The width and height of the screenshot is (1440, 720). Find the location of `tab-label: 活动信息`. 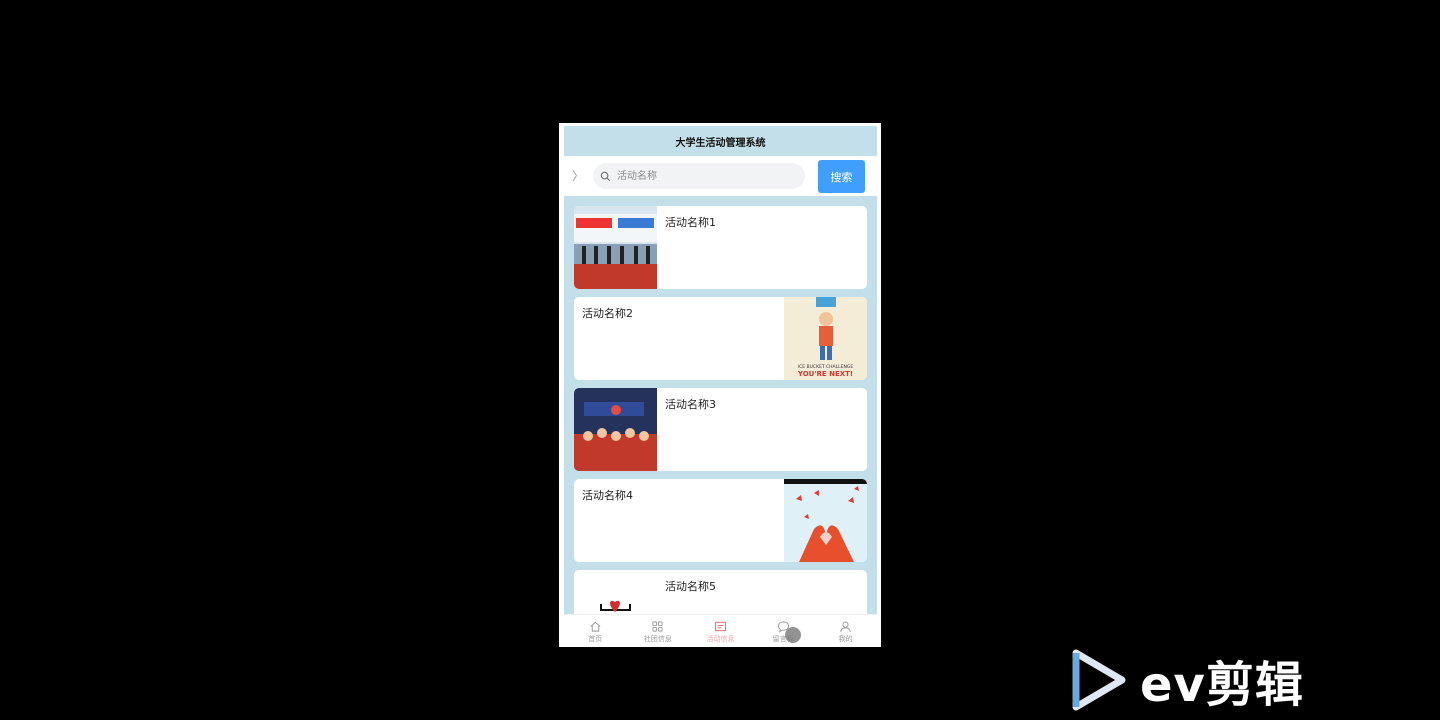

tab-label: 活动信息 is located at coordinates (720, 638).